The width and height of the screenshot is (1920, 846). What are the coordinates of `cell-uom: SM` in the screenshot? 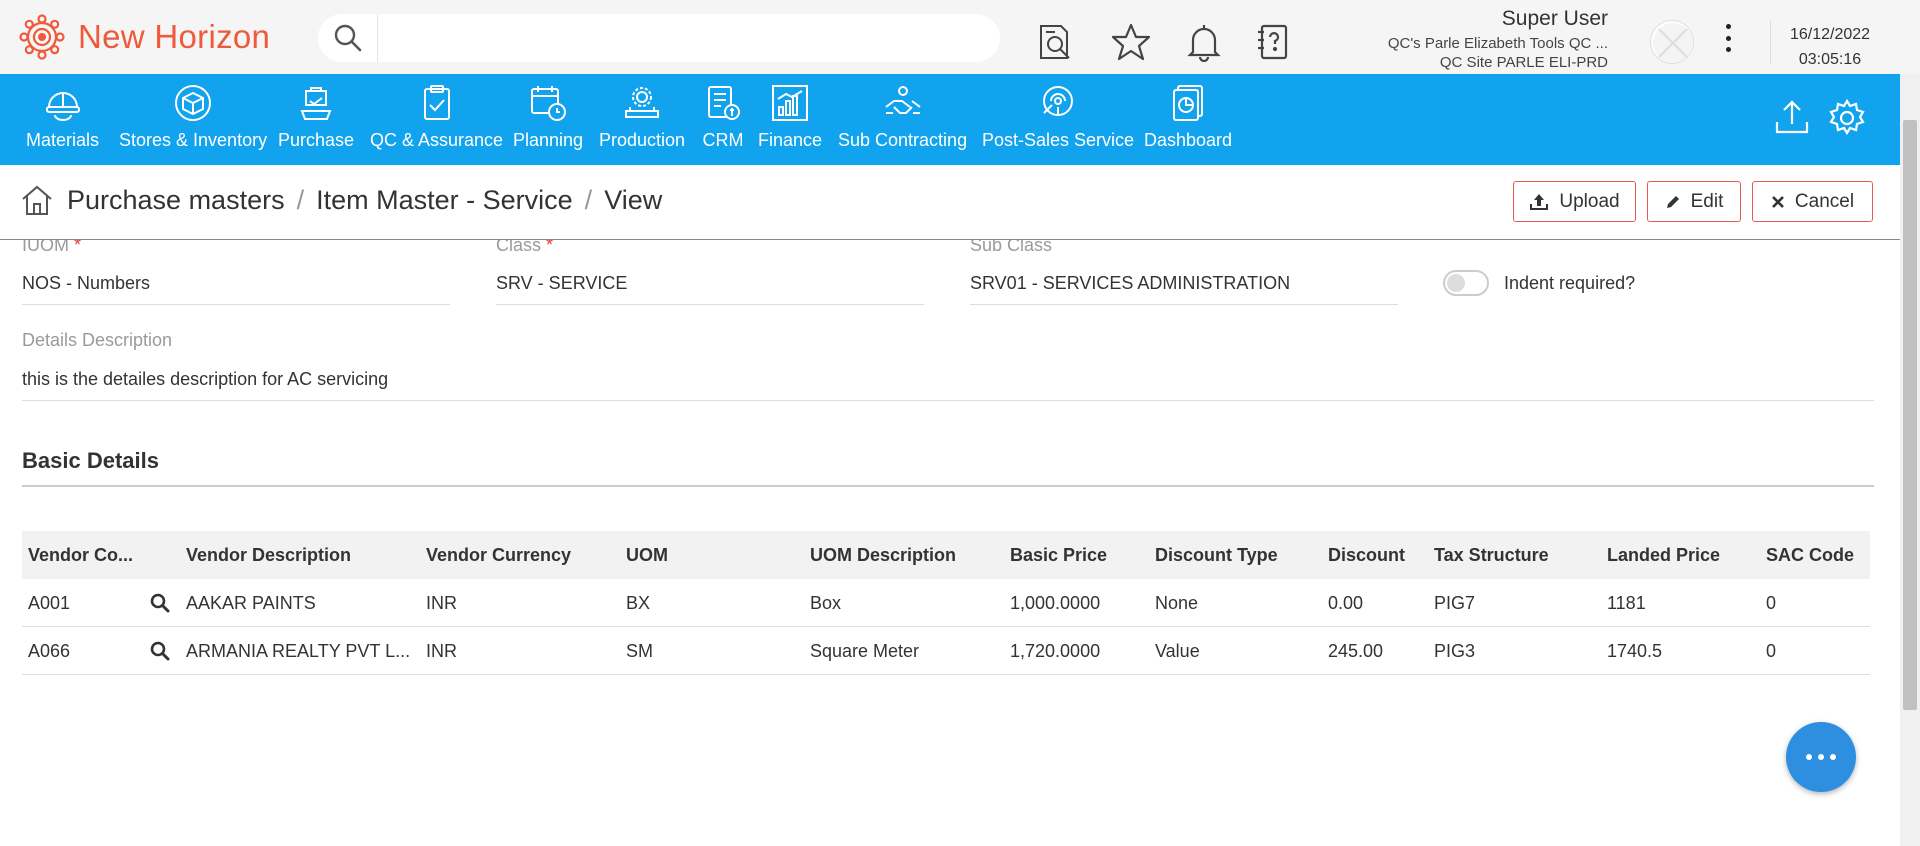 It's located at (639, 651).